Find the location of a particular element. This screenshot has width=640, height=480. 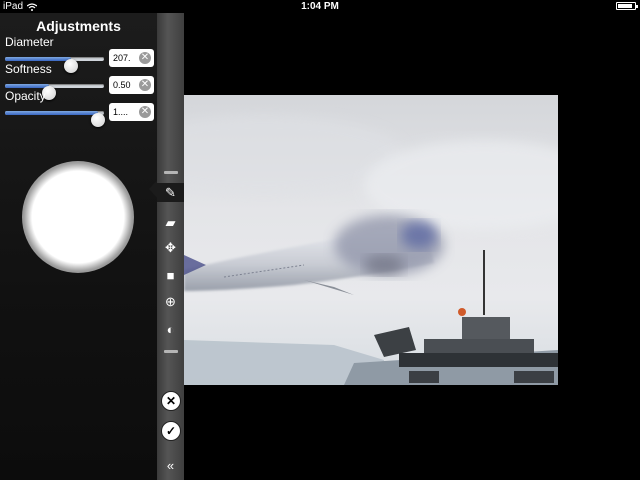

target-icon: ⊕ is located at coordinates (170, 301).